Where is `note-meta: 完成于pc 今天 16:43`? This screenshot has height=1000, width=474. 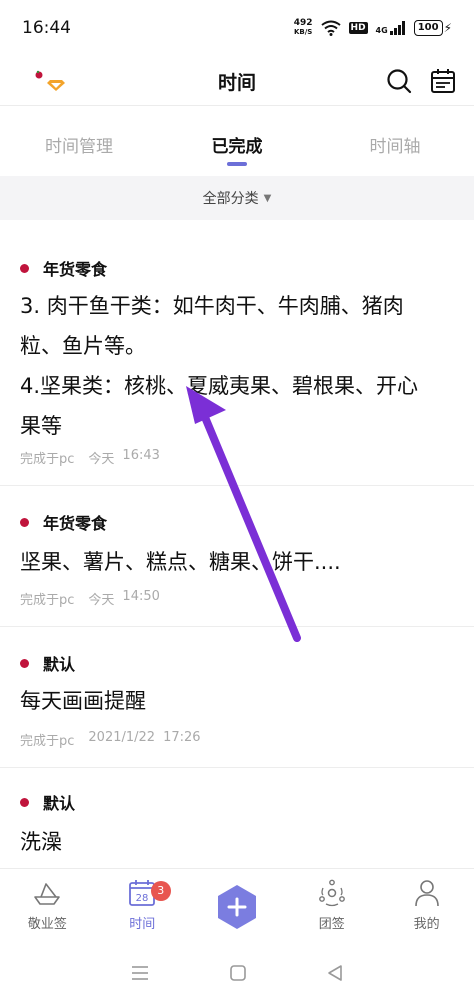 note-meta: 完成于pc 今天 16:43 is located at coordinates (90, 457).